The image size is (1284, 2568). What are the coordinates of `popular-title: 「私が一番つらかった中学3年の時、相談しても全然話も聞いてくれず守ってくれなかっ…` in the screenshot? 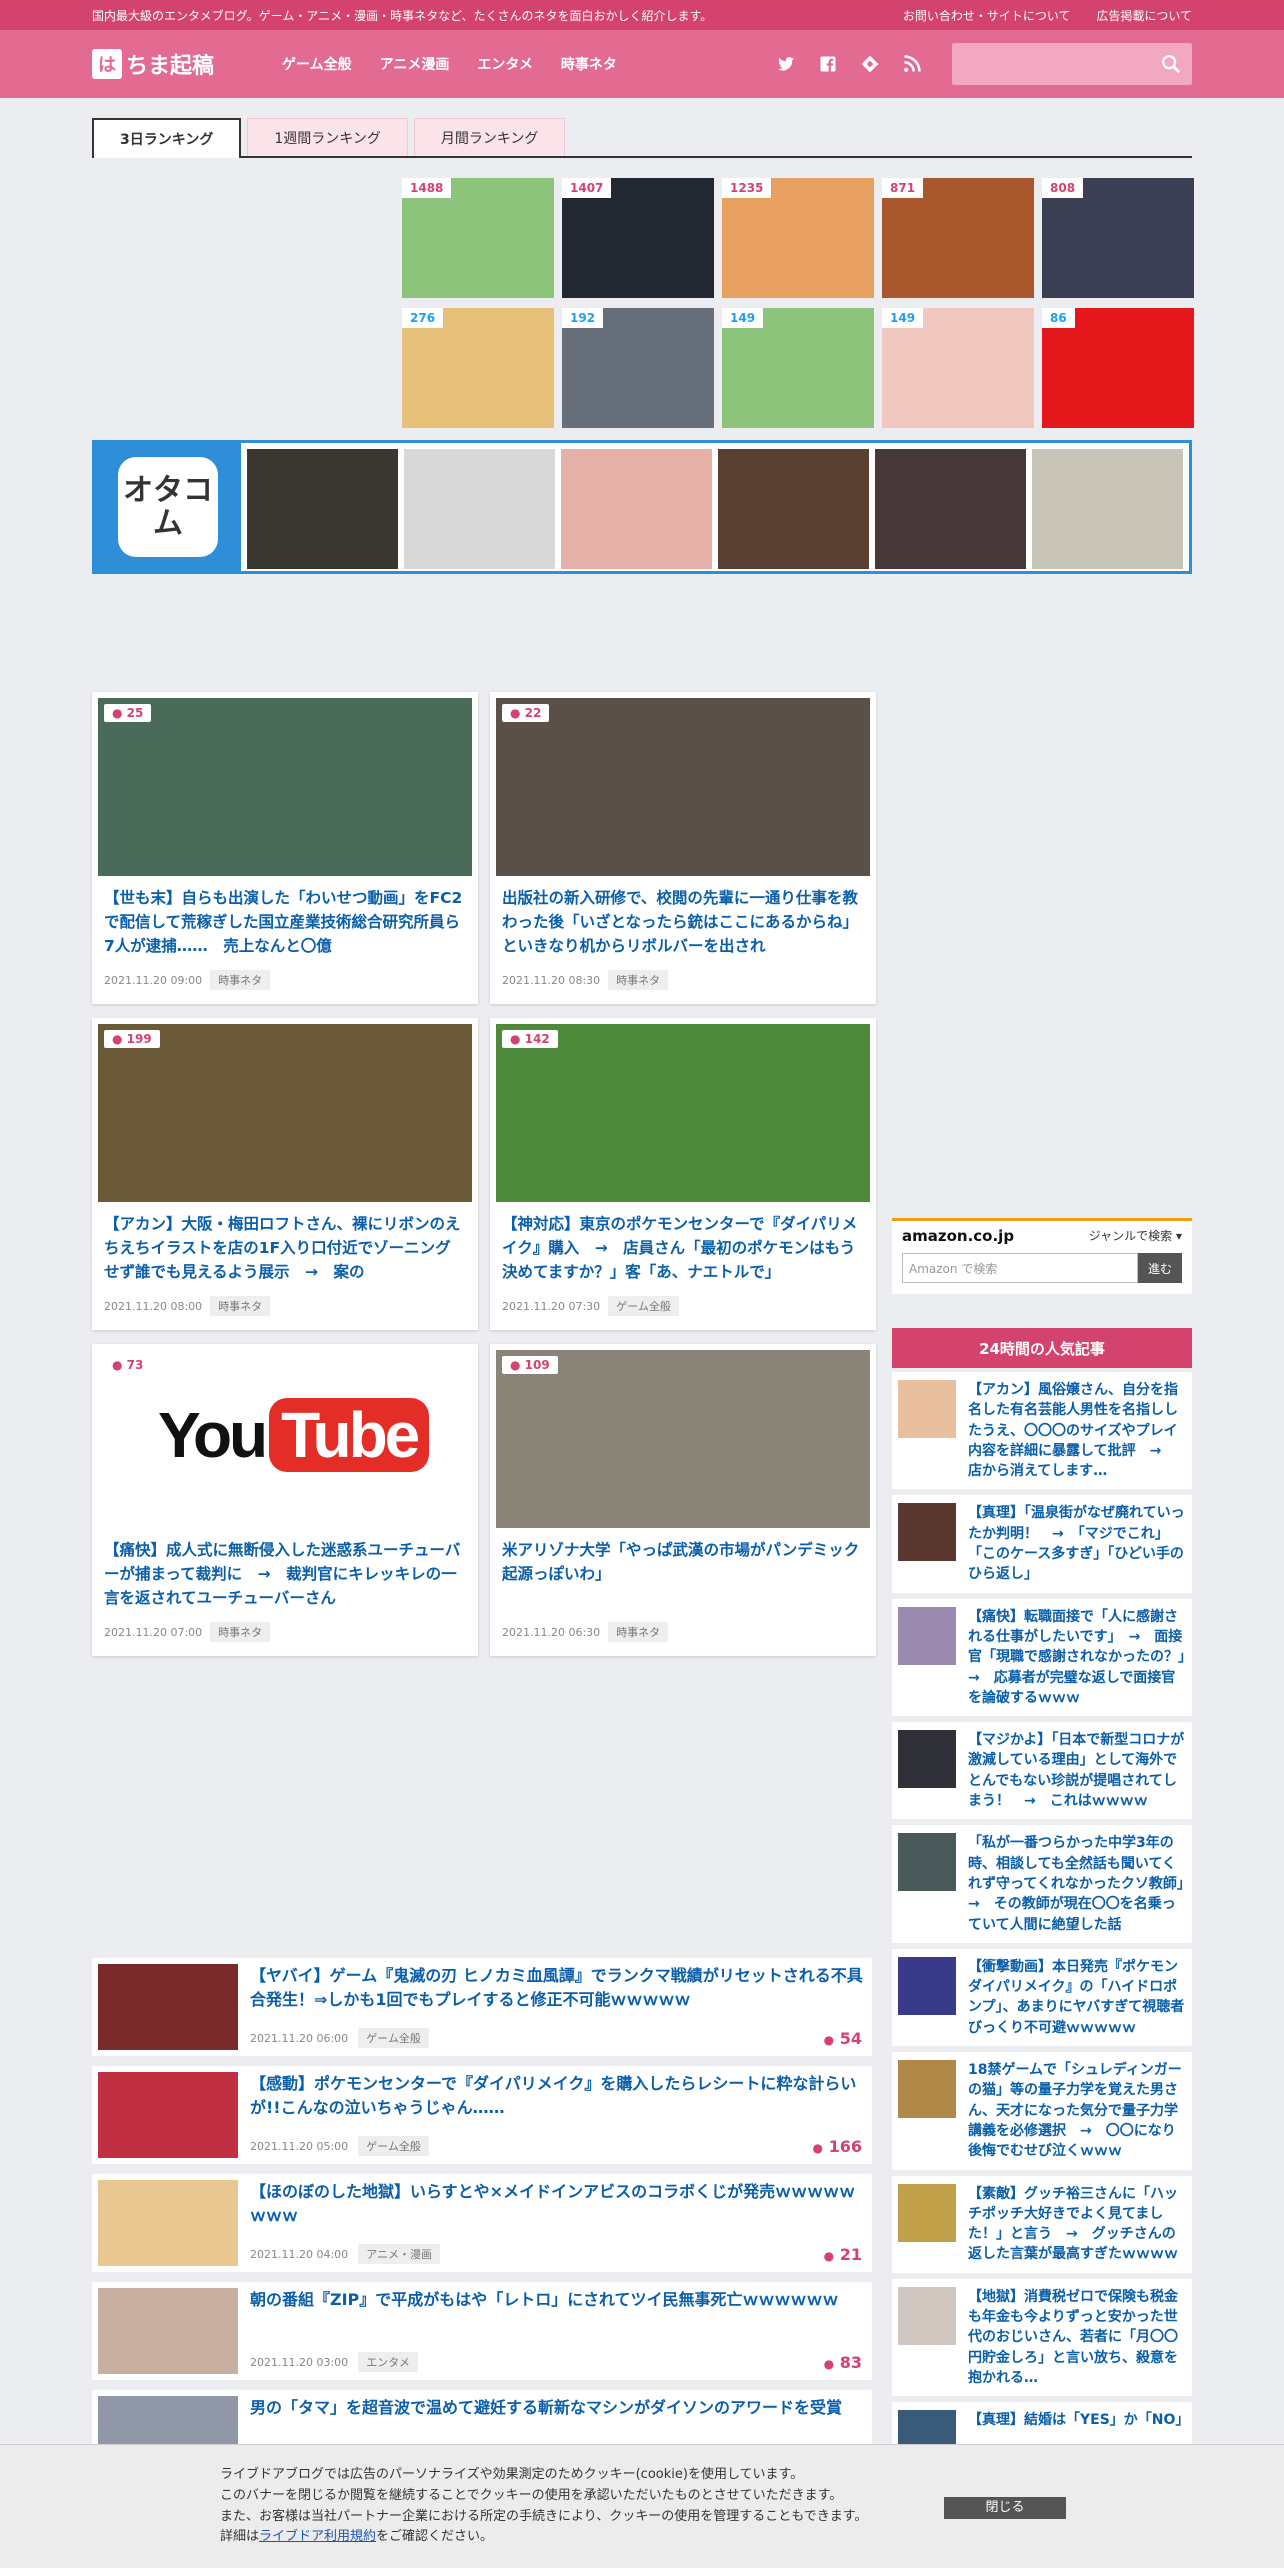 It's located at (1080, 1883).